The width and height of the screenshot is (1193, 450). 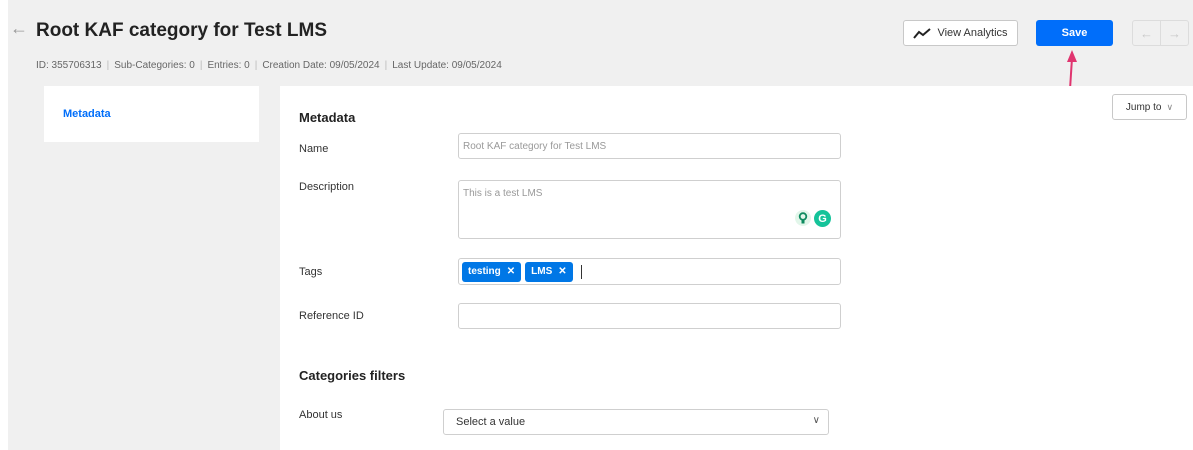 What do you see at coordinates (331, 316) in the screenshot?
I see `reference-id-label: Reference ID` at bounding box center [331, 316].